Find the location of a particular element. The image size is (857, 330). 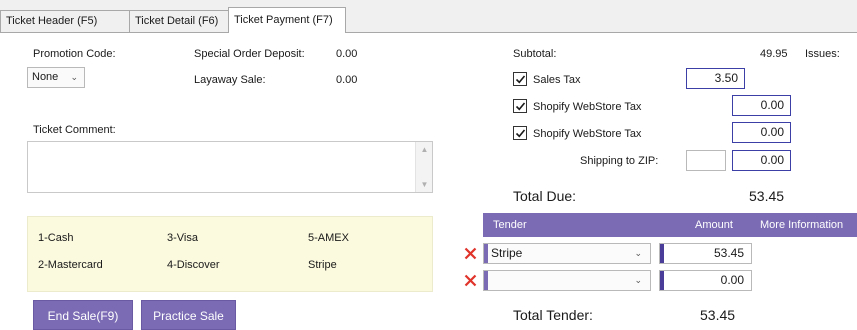

tender-amount-value: 0.00 is located at coordinates (732, 280).